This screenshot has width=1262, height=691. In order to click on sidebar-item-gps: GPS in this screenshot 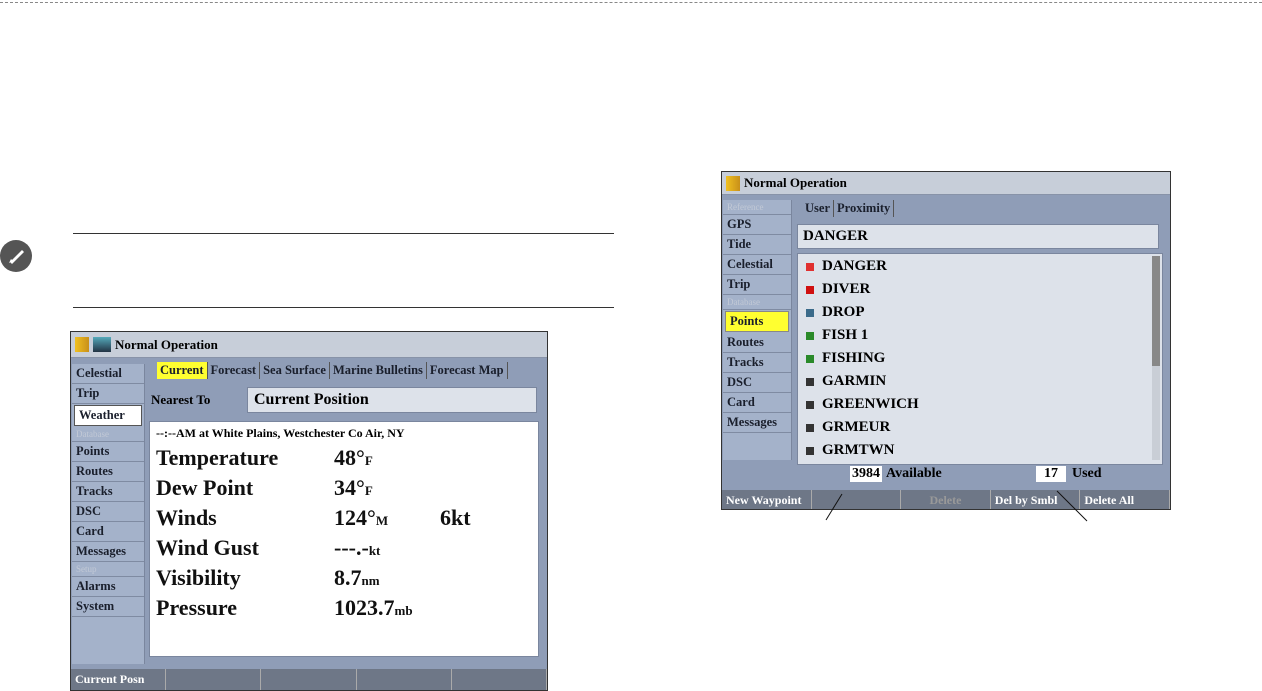, I will do `click(757, 225)`.